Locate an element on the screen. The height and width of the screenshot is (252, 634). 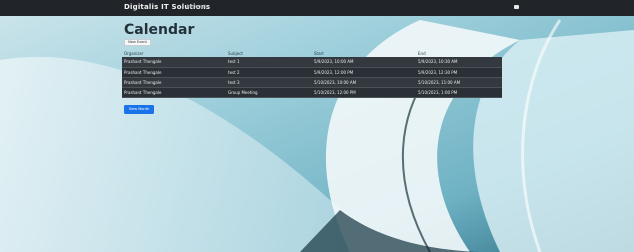
user-icon is located at coordinates (516, 6).